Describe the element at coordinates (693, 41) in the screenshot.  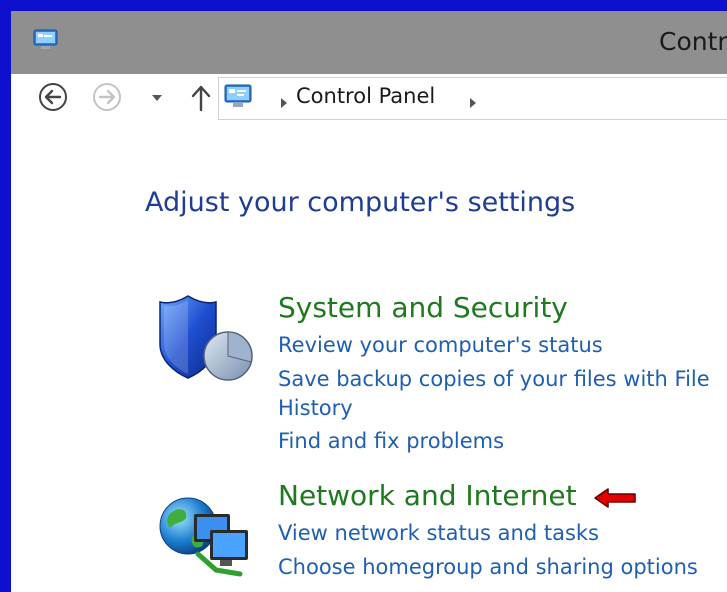
I see `window-title: Contr` at that location.